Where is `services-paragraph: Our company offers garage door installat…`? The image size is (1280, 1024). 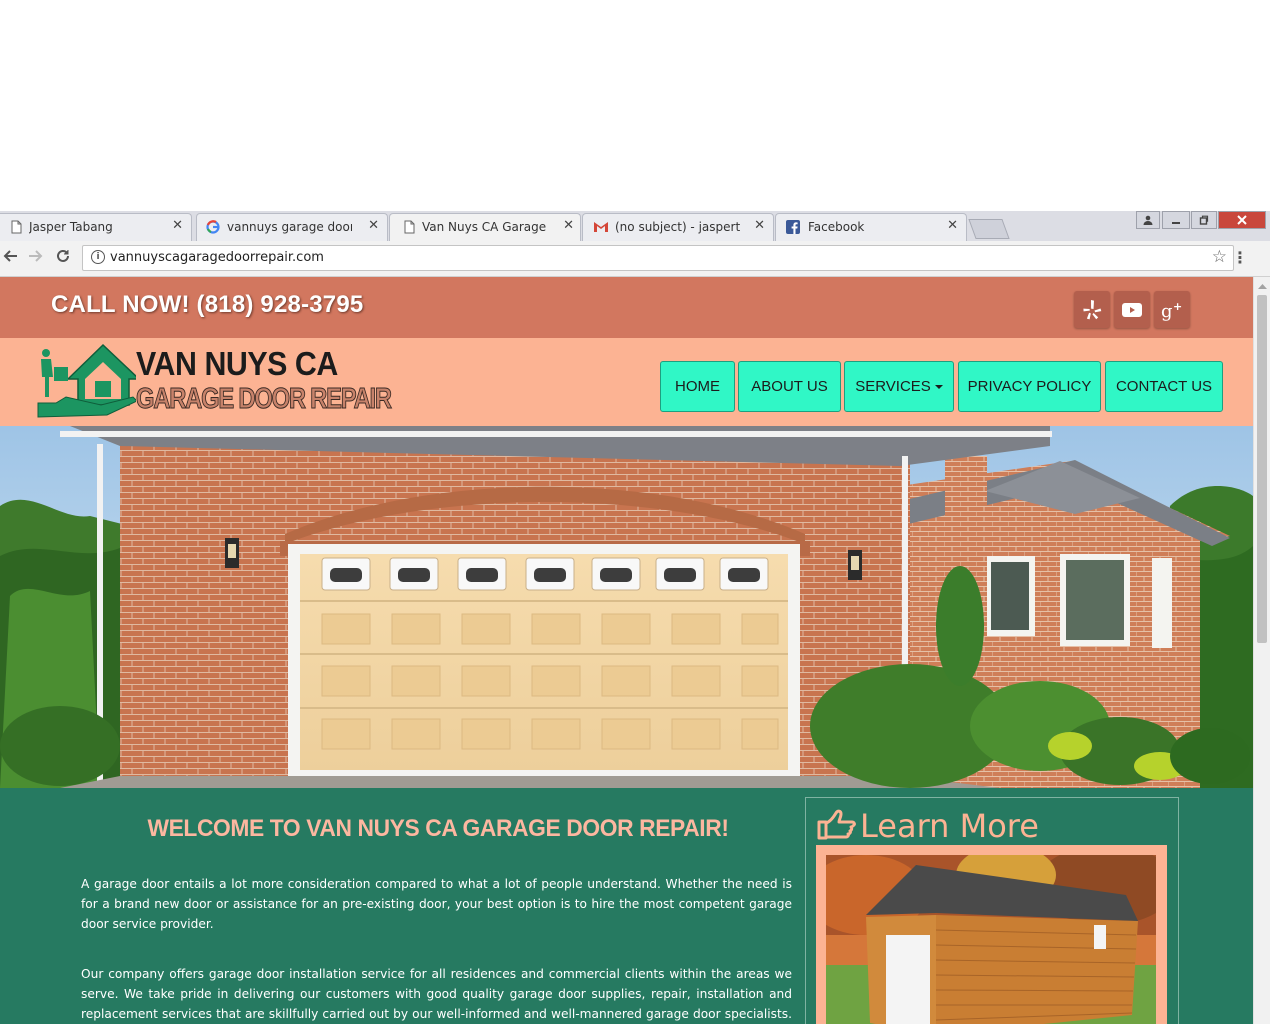 services-paragraph: Our company offers garage door installat… is located at coordinates (436, 994).